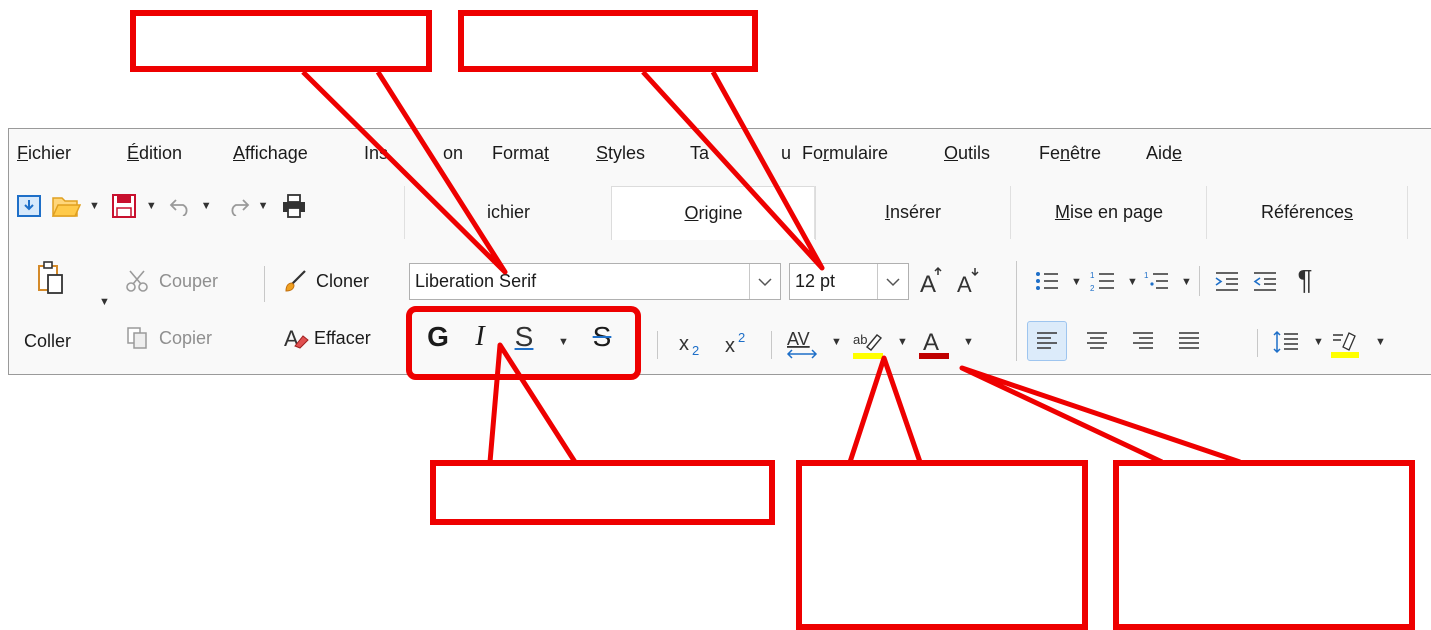  Describe the element at coordinates (942, 545) in the screenshot. I see `callout-box-highlight` at that location.